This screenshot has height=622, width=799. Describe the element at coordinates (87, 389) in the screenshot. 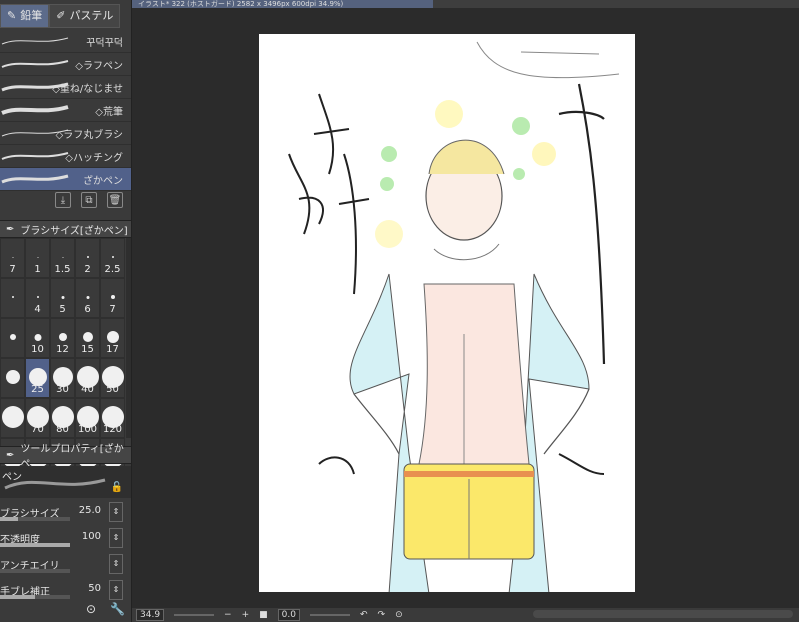

I see `brush-size-label: 40` at that location.